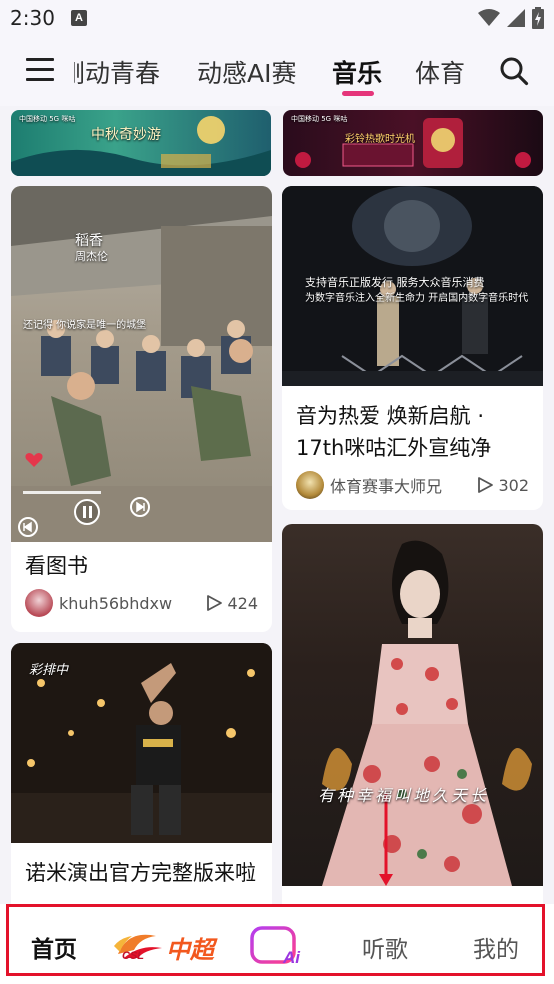 The image size is (554, 984). Describe the element at coordinates (277, 19) in the screenshot. I see `status-bar: 2:30 A` at that location.